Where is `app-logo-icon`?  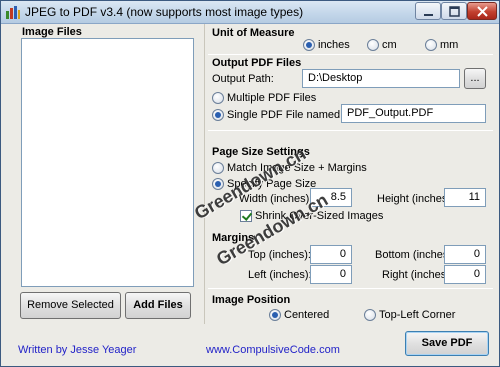 app-logo-icon is located at coordinates (13, 12).